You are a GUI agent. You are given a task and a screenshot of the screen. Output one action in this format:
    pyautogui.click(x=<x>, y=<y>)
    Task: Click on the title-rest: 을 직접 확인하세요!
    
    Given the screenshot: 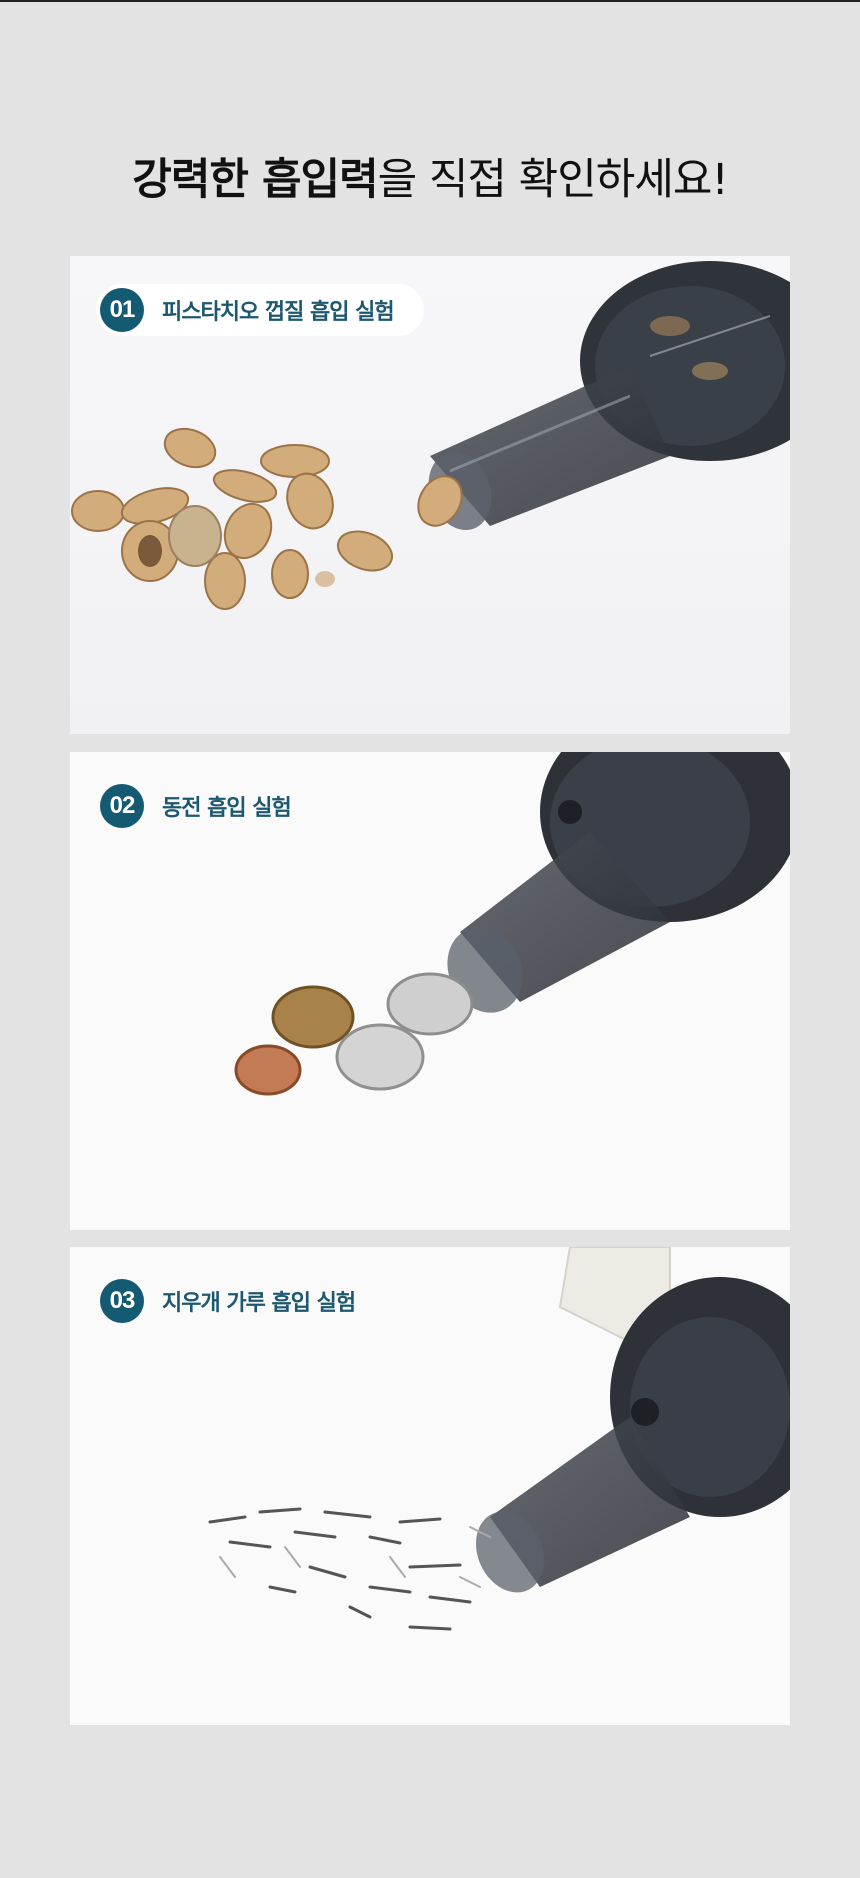 What is the action you would take?
    pyautogui.click(x=553, y=180)
    